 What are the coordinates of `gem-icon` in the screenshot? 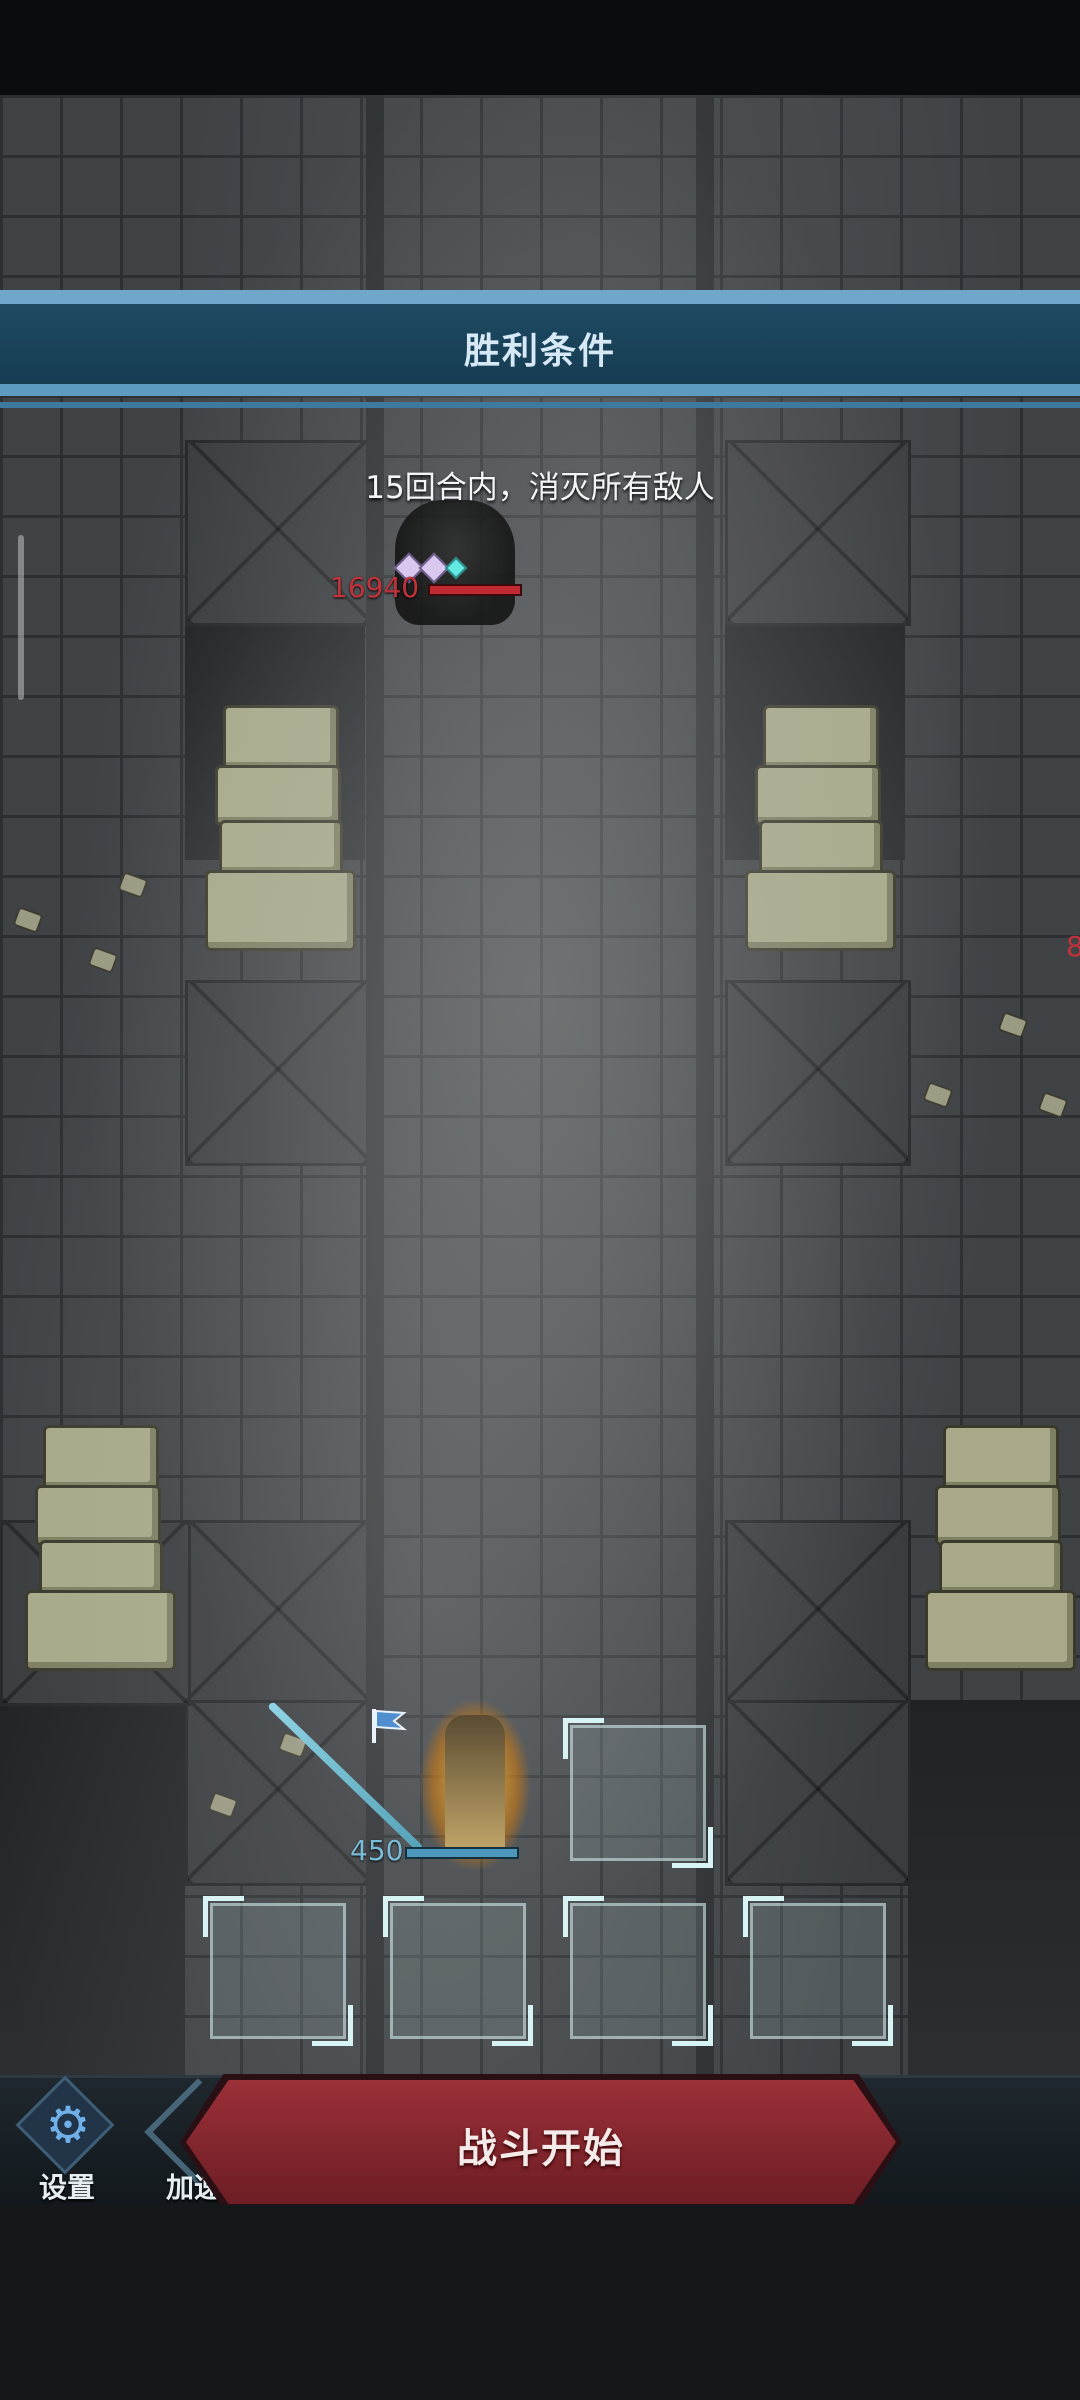 It's located at (456, 568).